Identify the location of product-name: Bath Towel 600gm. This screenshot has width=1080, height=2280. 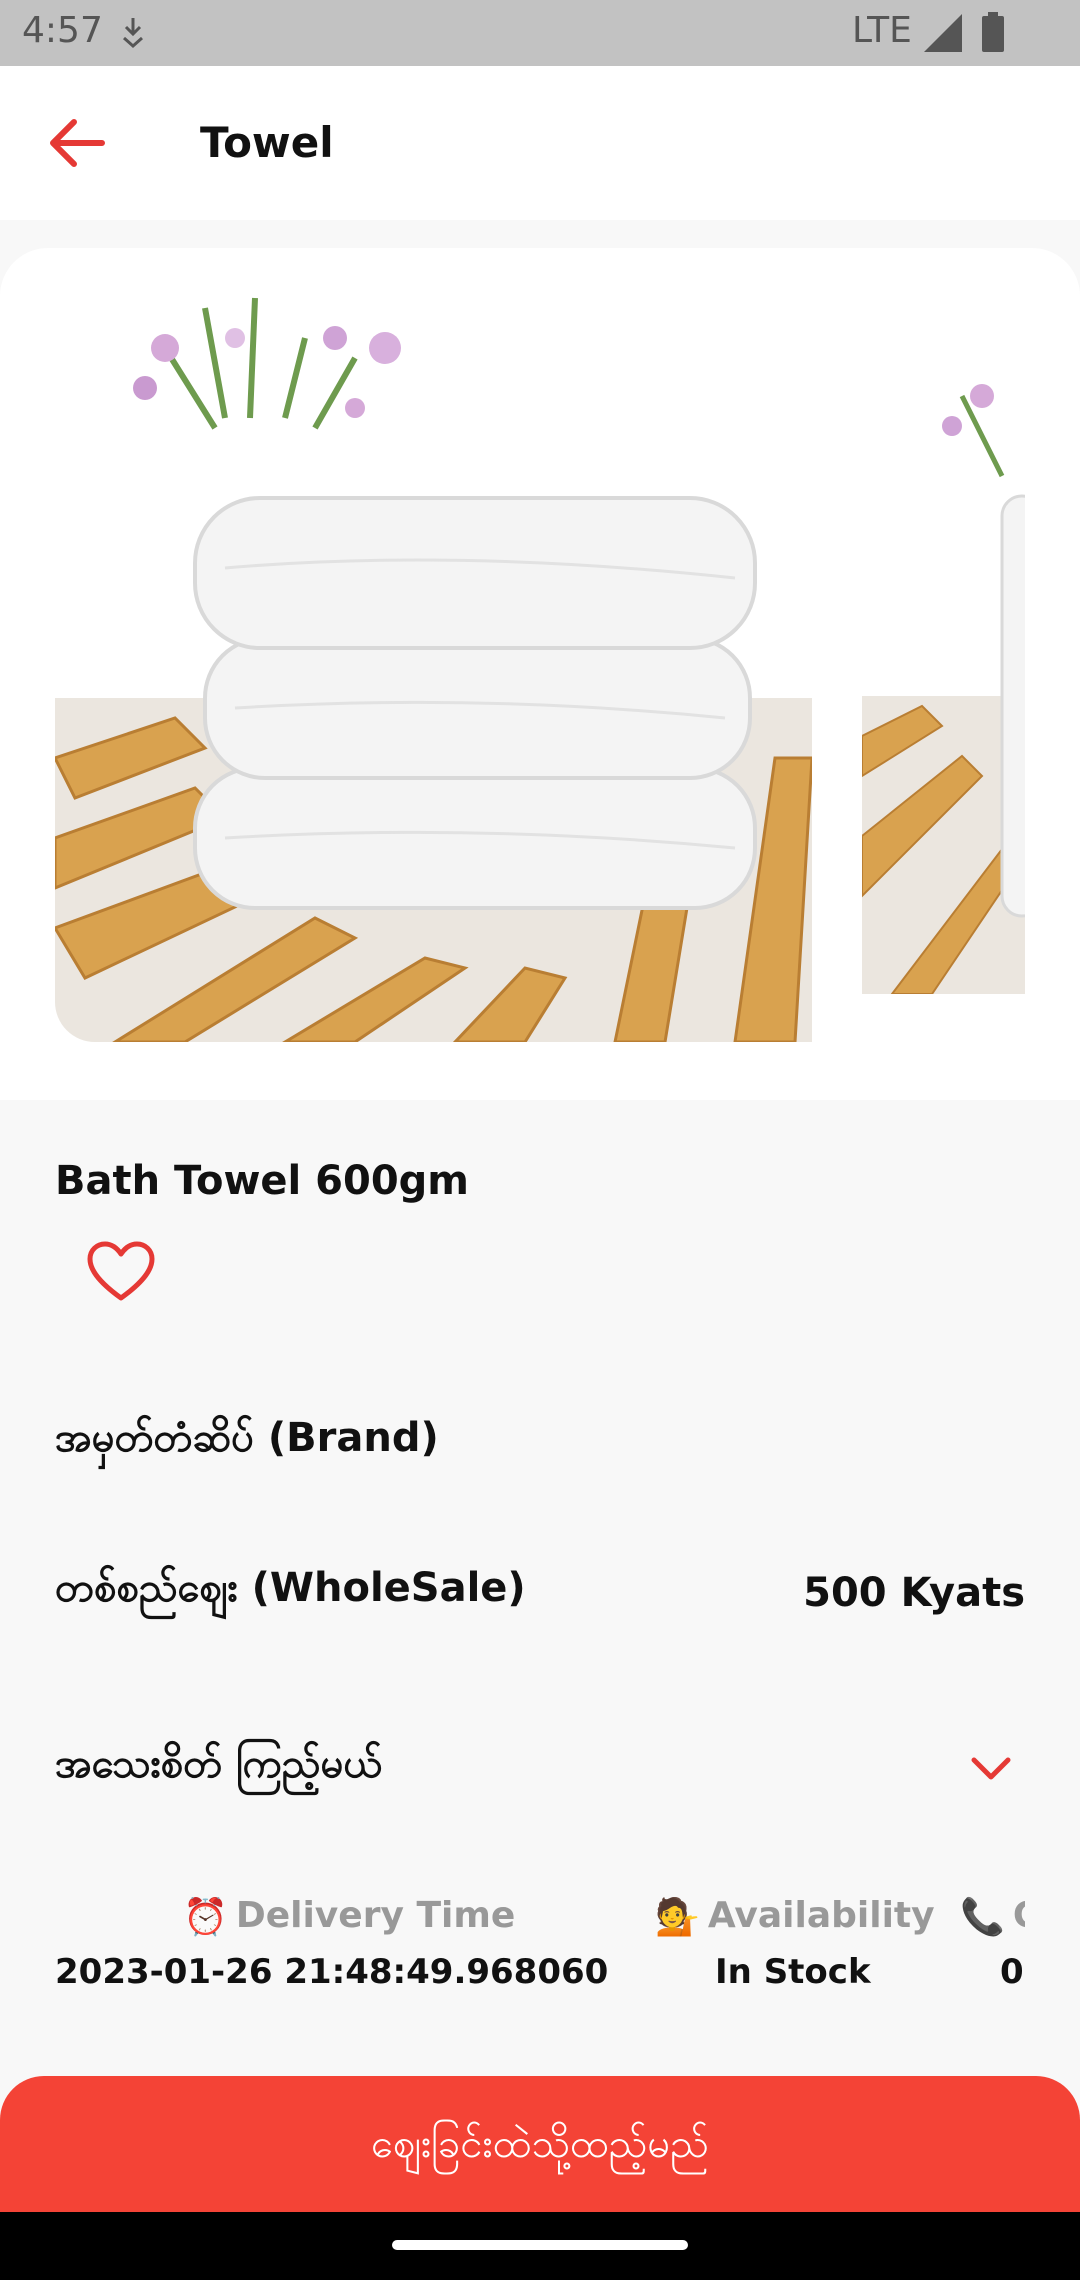
(262, 1181).